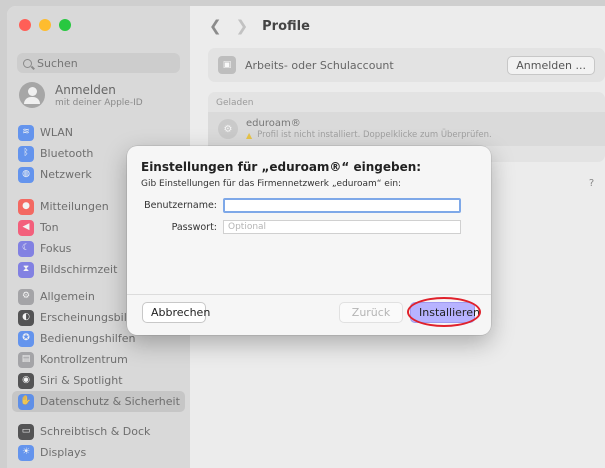 Image resolution: width=605 pixels, height=468 pixels. Describe the element at coordinates (26, 174) in the screenshot. I see `globe-icon: ◍` at that location.